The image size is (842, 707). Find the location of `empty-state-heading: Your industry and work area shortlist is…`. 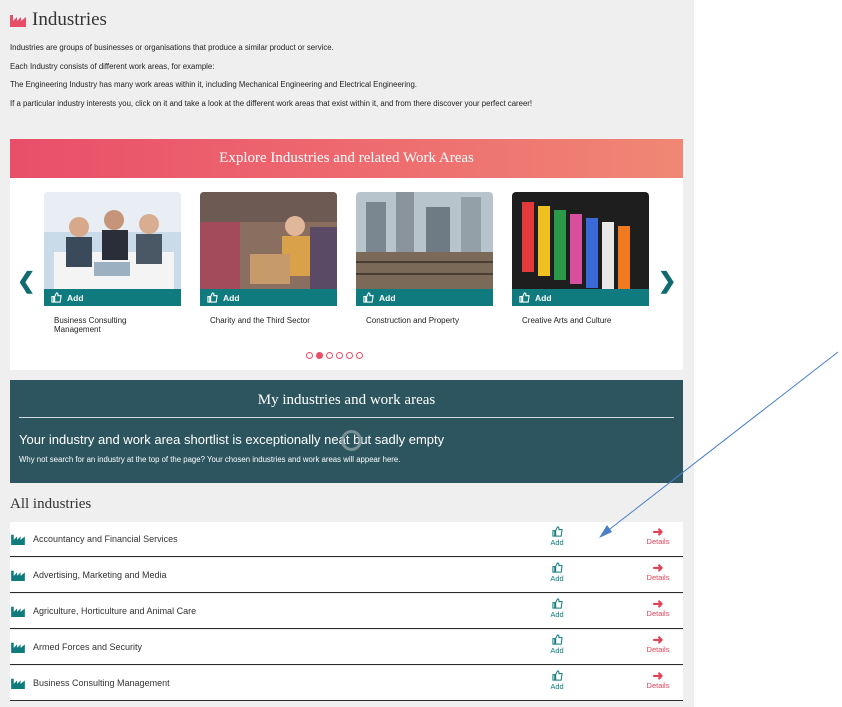

empty-state-heading: Your industry and work area shortlist is… is located at coordinates (232, 439).